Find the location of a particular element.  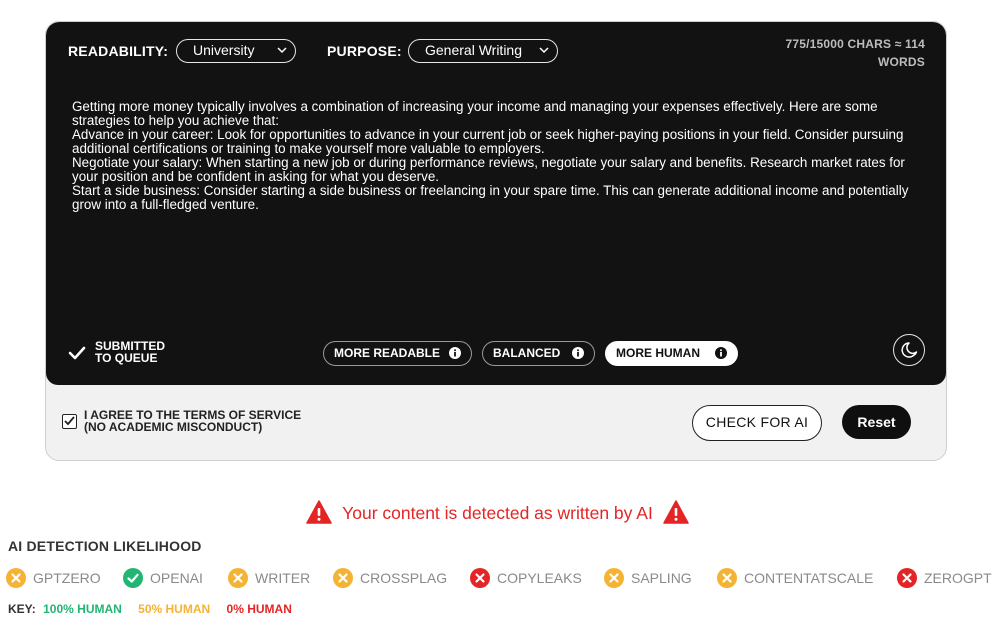

purpose-select: General Writing is located at coordinates (483, 51).